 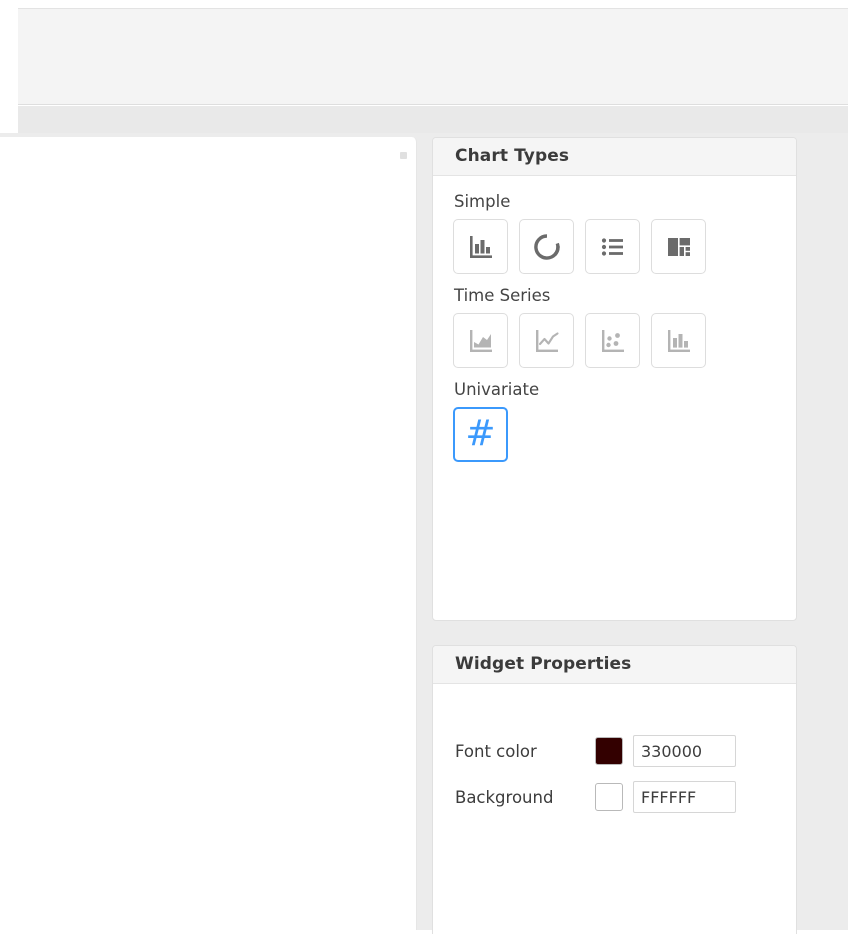 I want to click on chart-types-panel-body: Simple Time Series Univariate #, so click(x=614, y=319).